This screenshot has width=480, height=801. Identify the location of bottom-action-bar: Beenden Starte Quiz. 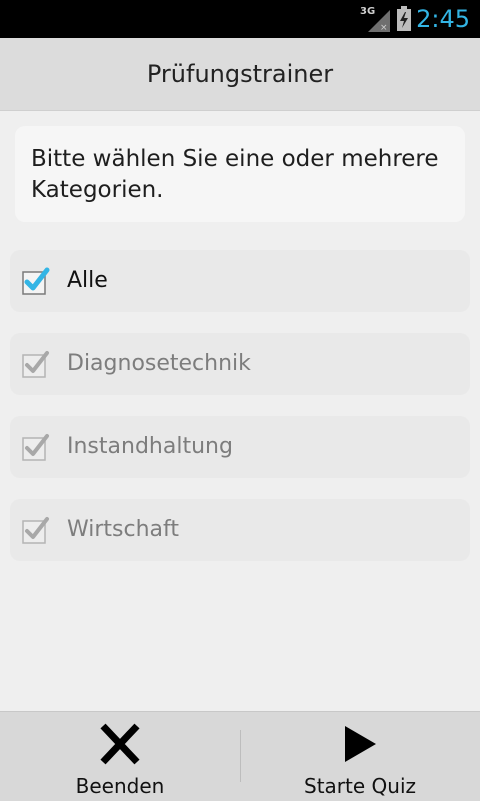
(240, 756).